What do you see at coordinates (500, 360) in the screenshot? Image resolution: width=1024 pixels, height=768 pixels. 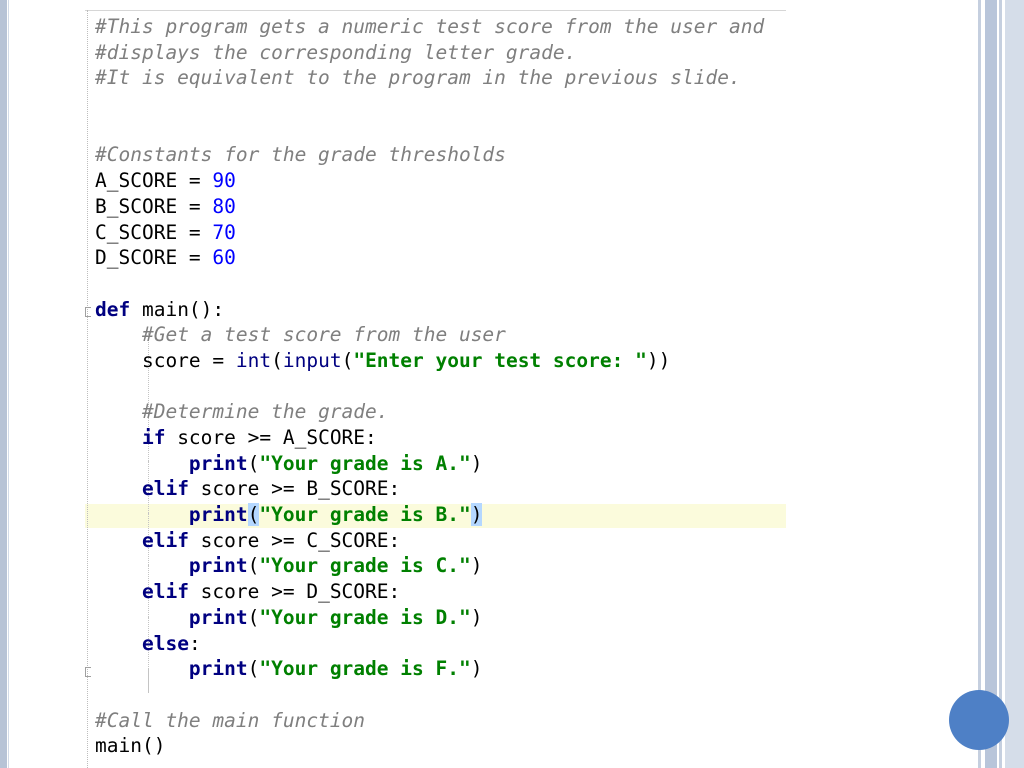 I see `code-string: "Enter your test score: "` at bounding box center [500, 360].